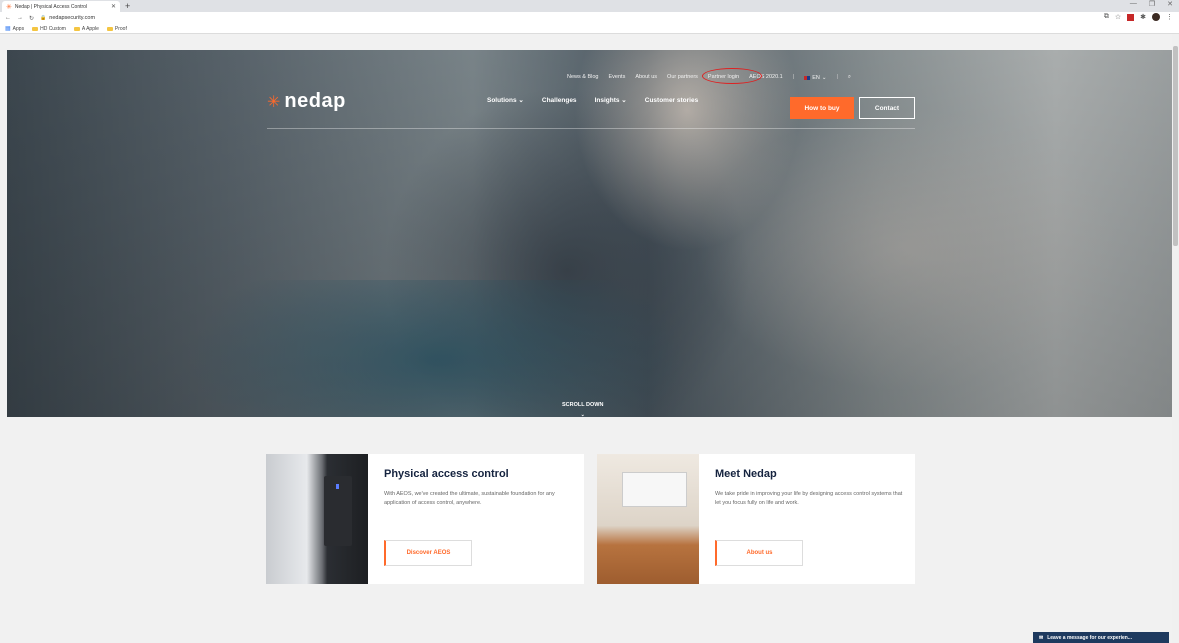  Describe the element at coordinates (116, 29) in the screenshot. I see `bookmark-item: Proof` at that location.